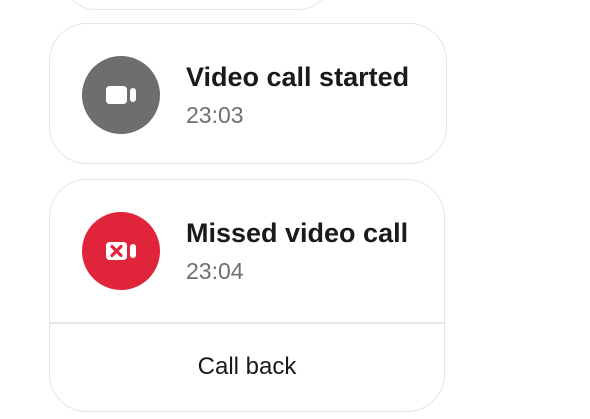 Image resolution: width=590 pixels, height=419 pixels. I want to click on missed-video-call-icon, so click(121, 251).